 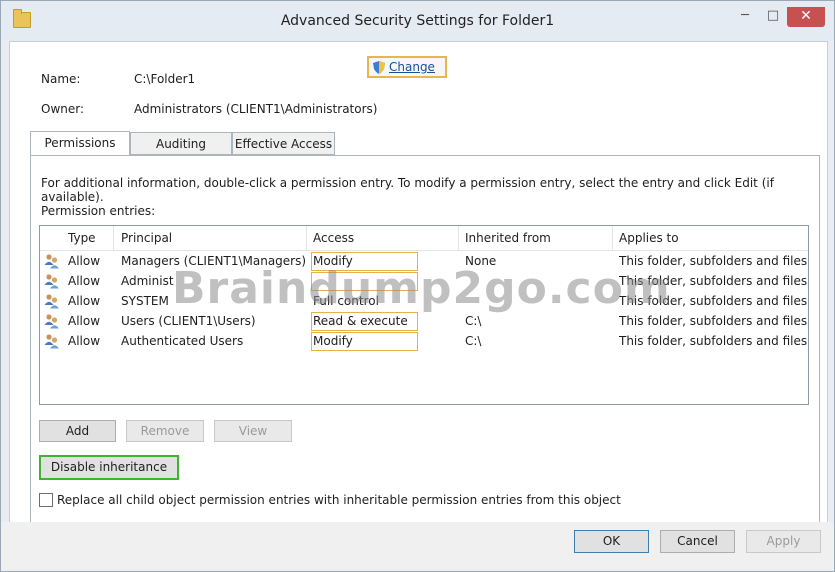 What do you see at coordinates (256, 109) in the screenshot?
I see `owner-value: Administrators (CLIENT1\Administrators)` at bounding box center [256, 109].